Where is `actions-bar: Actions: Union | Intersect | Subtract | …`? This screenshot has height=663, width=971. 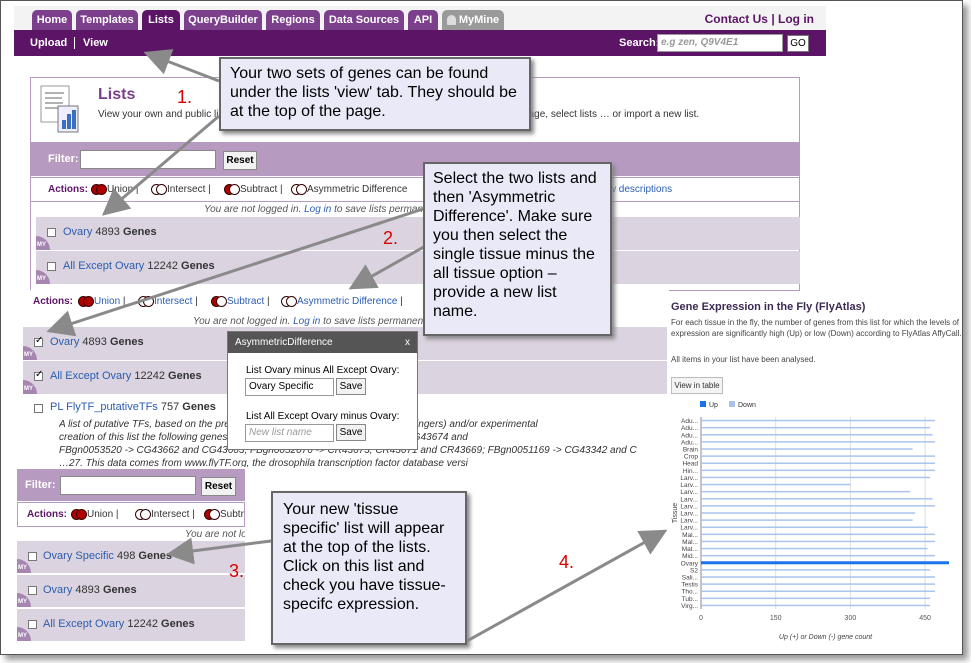 actions-bar: Actions: Union | Intersect | Subtract | … is located at coordinates (415, 189).